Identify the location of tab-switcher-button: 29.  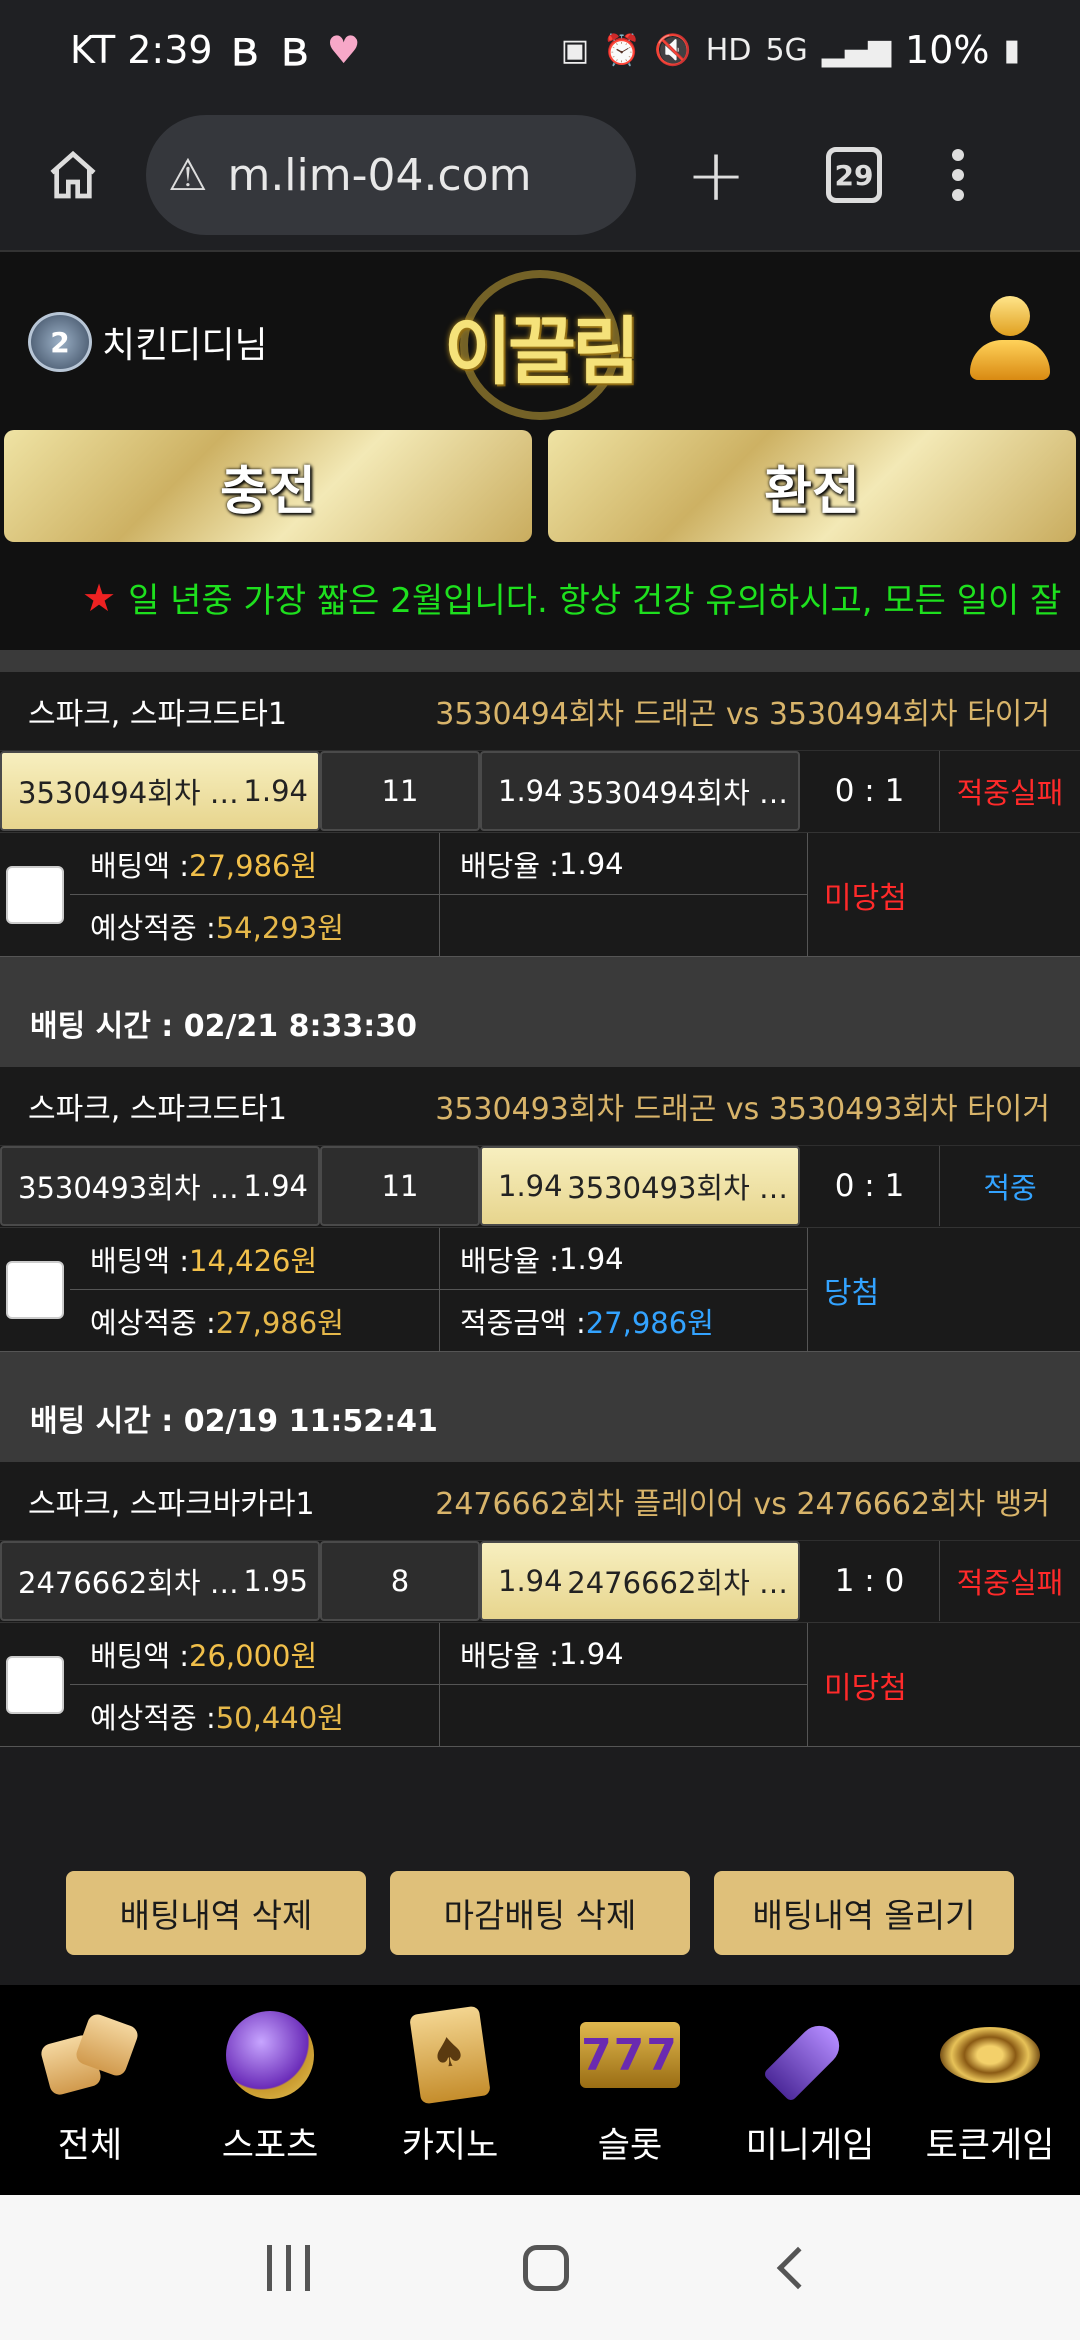
(854, 175).